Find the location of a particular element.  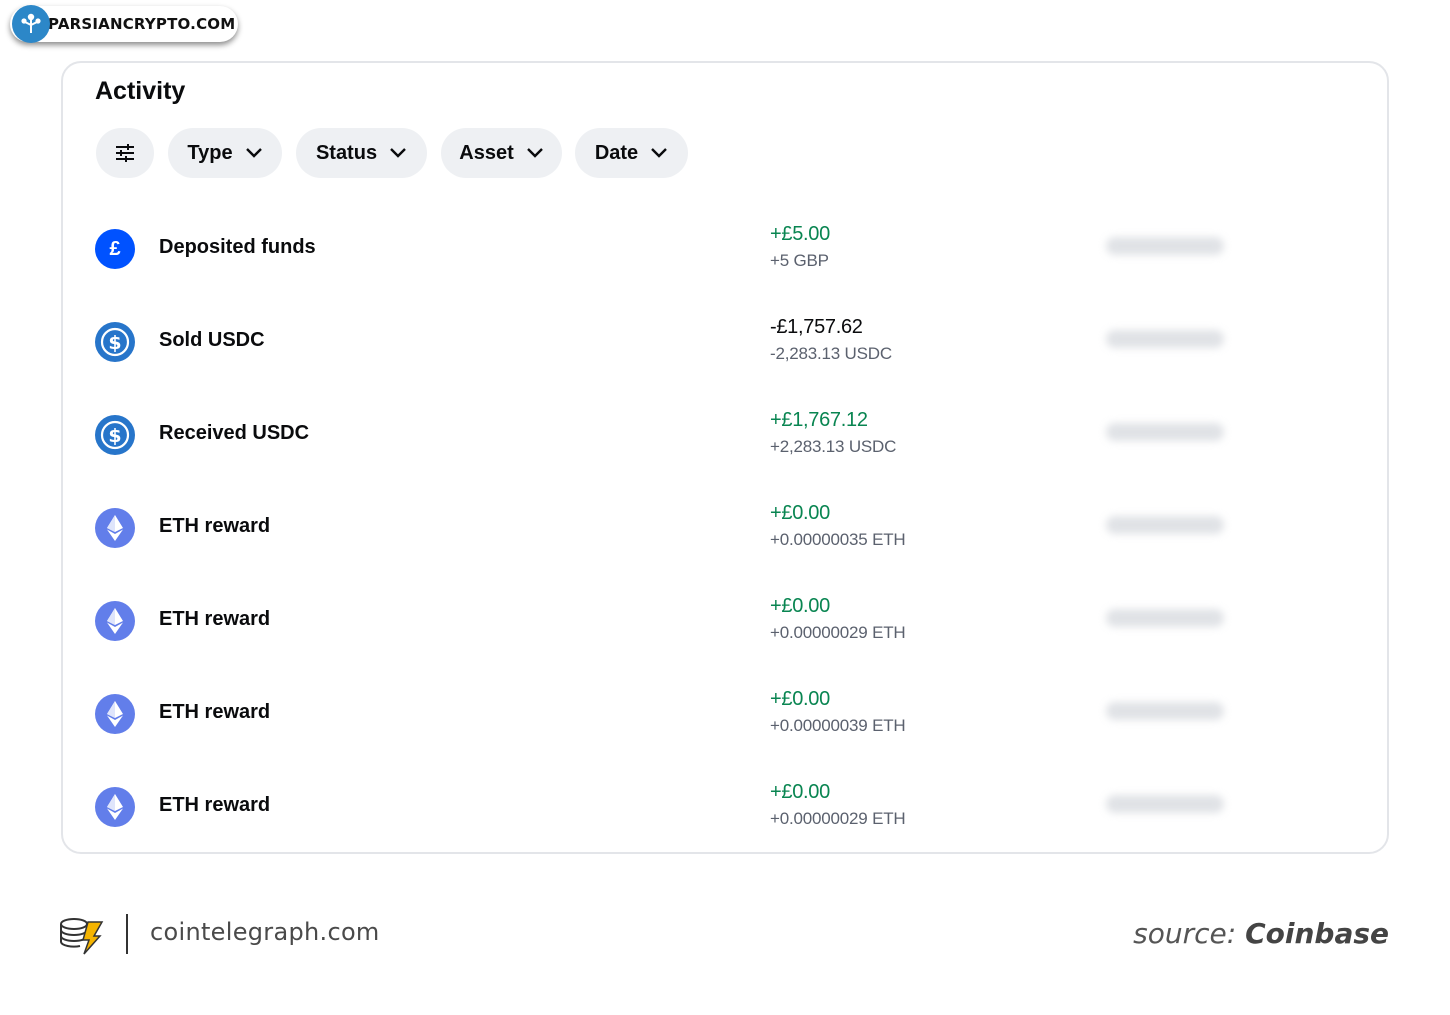

filter-asset-label: Asset is located at coordinates (486, 152).